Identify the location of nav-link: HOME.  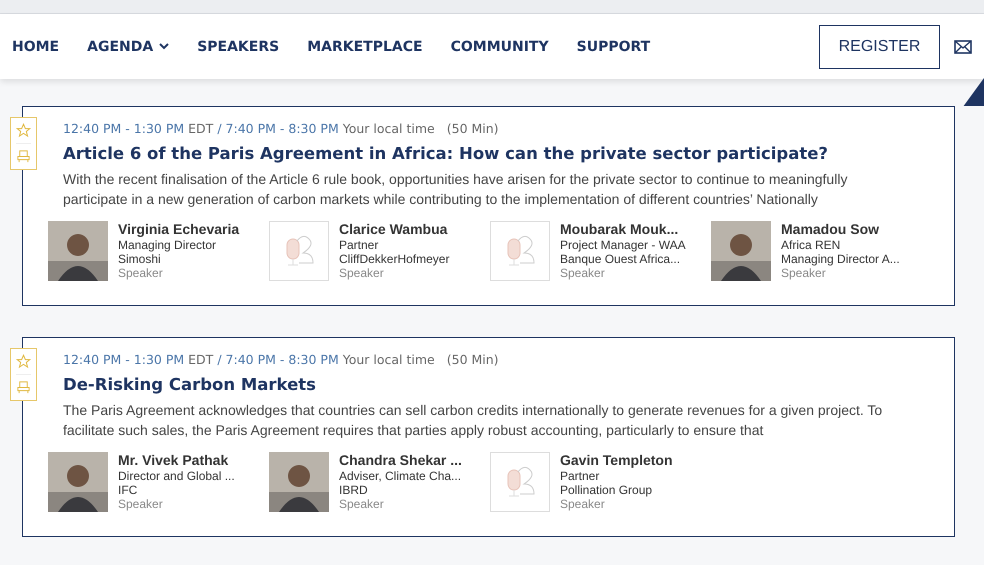
(36, 46).